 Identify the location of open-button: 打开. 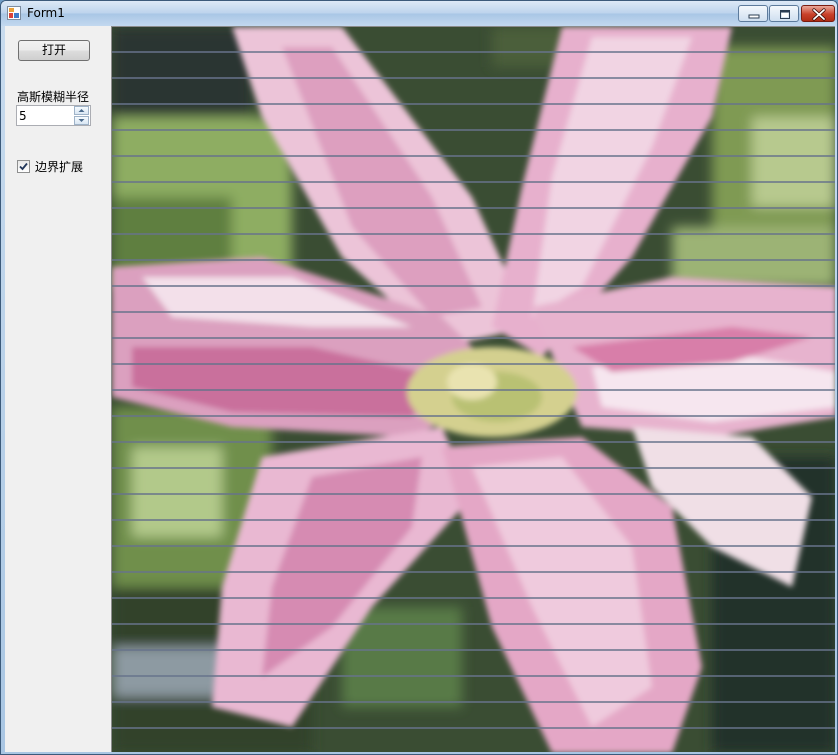
(54, 50).